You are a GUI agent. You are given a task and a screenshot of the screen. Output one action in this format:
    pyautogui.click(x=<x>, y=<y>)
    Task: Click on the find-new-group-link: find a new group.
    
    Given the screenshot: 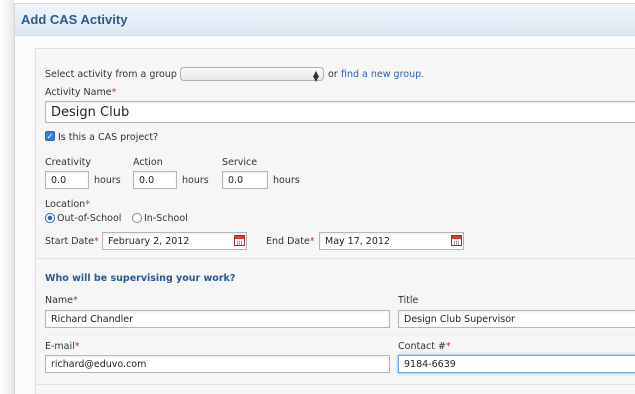 What is the action you would take?
    pyautogui.click(x=382, y=74)
    